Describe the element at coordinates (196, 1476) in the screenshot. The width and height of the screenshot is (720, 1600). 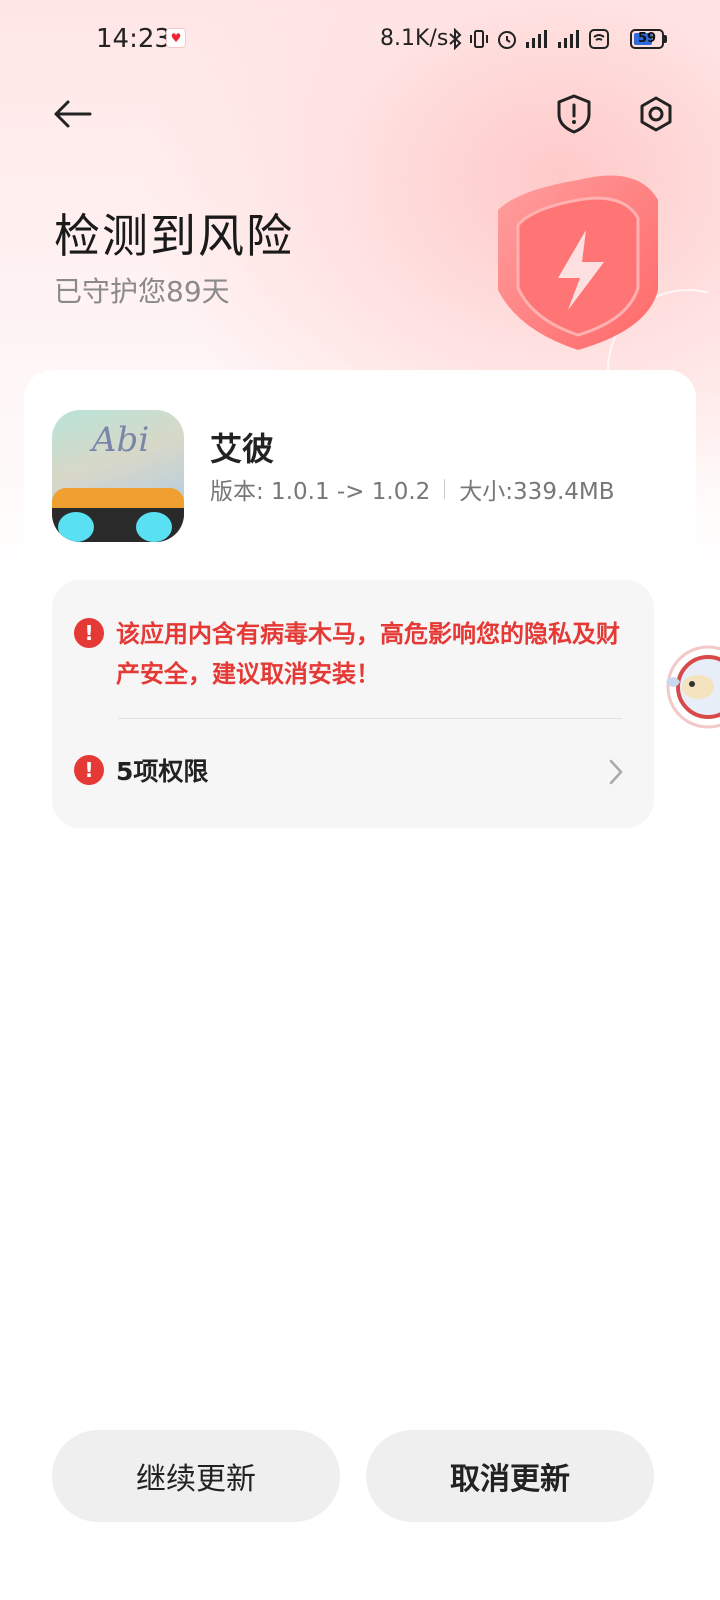
I see `continue-update-button: 继续更新` at that location.